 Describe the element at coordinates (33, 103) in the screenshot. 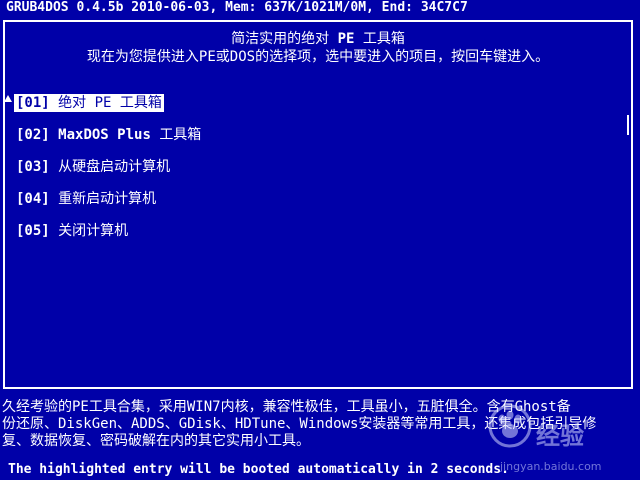

I see `menu-item-number: [01]` at that location.